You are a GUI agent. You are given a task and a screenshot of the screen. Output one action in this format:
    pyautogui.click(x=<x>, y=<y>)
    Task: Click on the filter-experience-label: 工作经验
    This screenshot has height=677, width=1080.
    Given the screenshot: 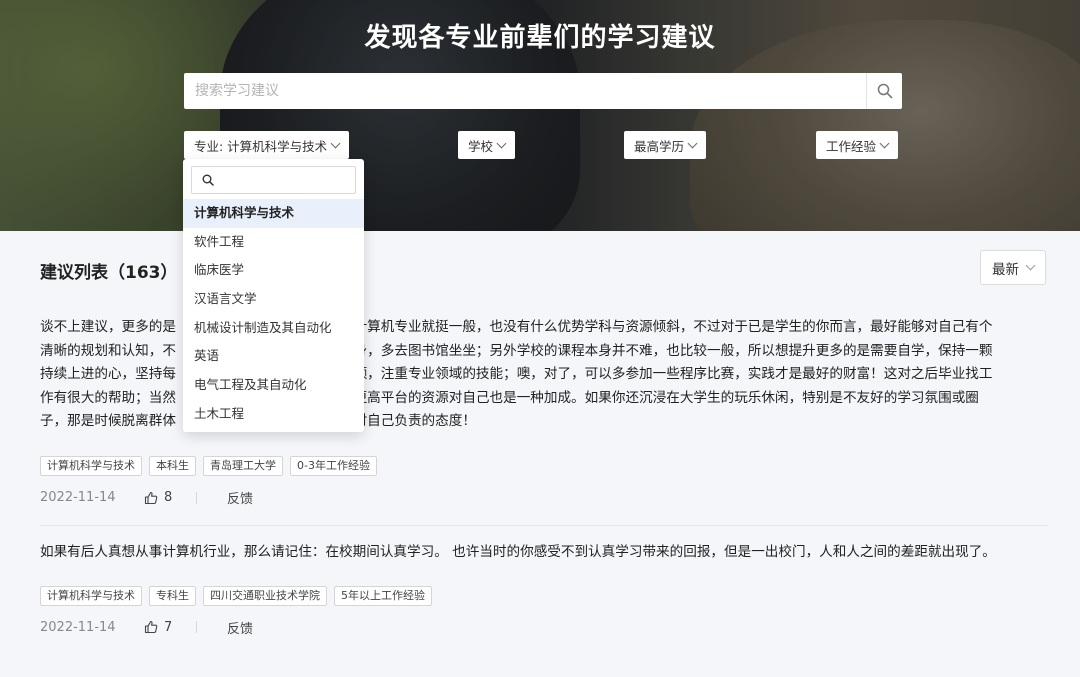 What is the action you would take?
    pyautogui.click(x=851, y=146)
    